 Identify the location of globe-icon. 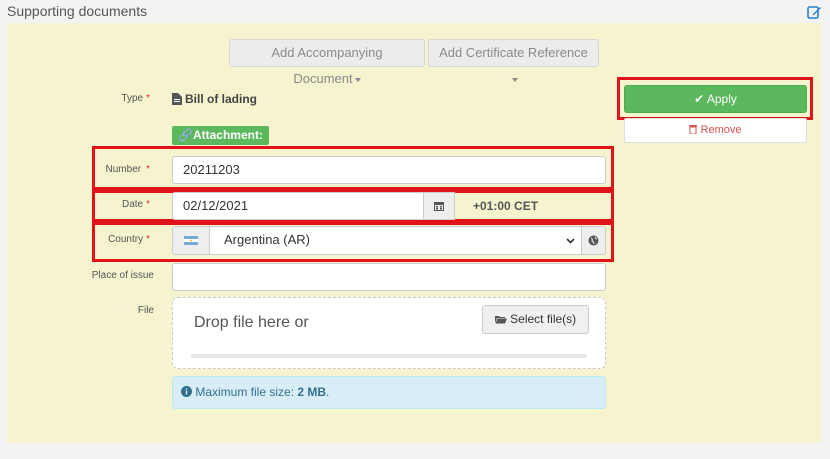
(593, 240).